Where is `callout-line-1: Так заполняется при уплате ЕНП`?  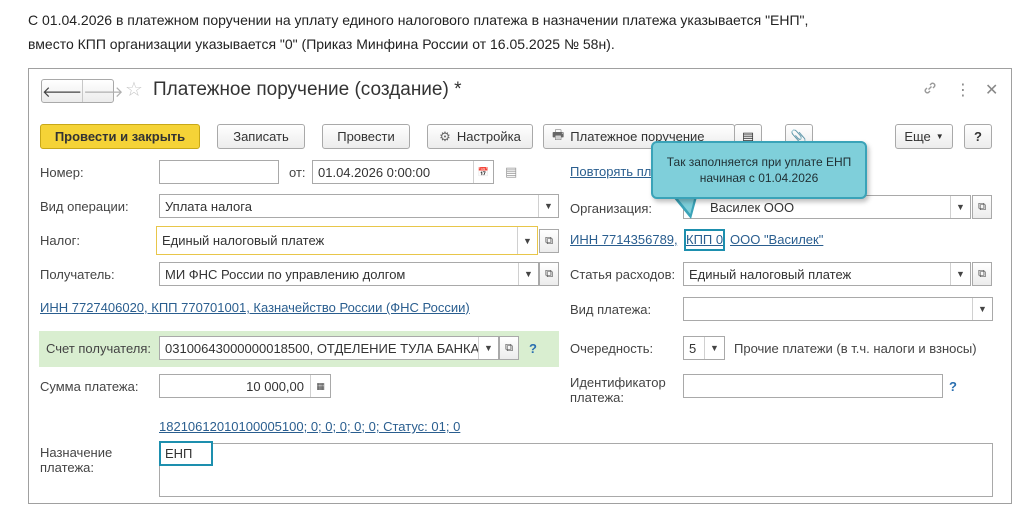 callout-line-1: Так заполняется при уплате ЕНП is located at coordinates (759, 162).